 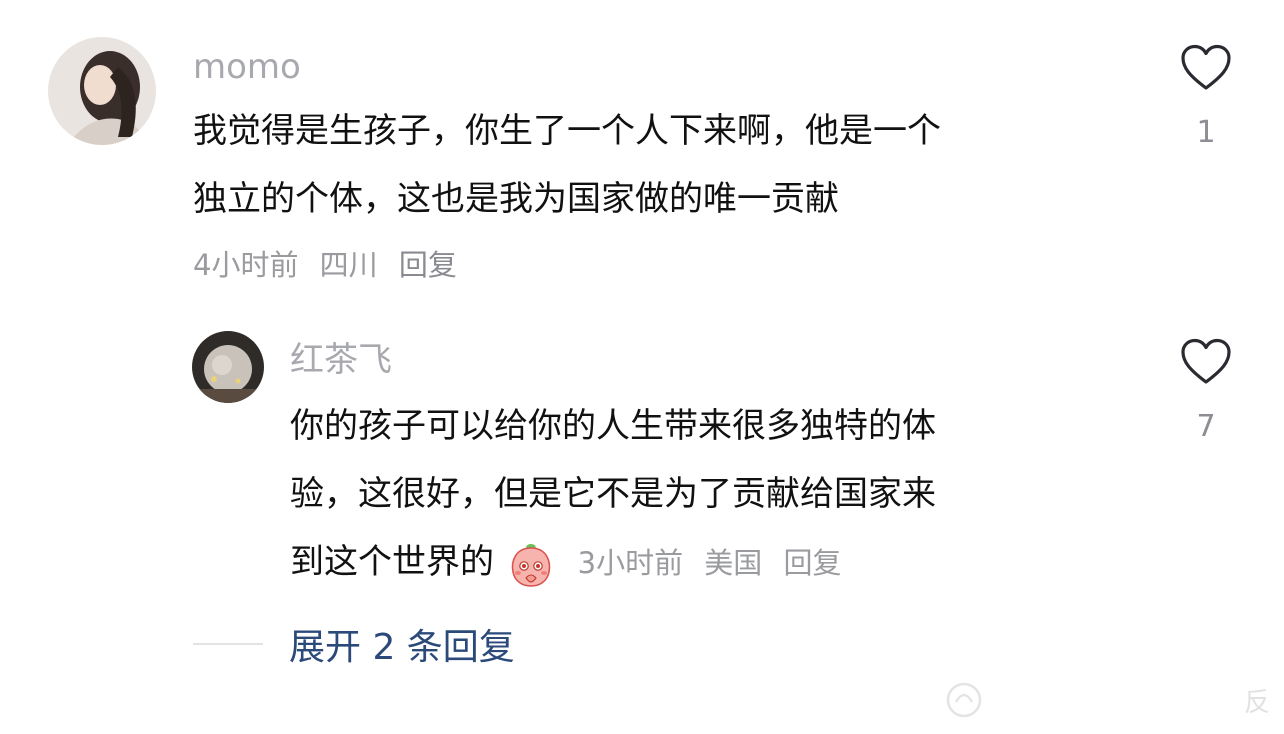 I want to click on shy-peach-emoji, so click(x=531, y=565).